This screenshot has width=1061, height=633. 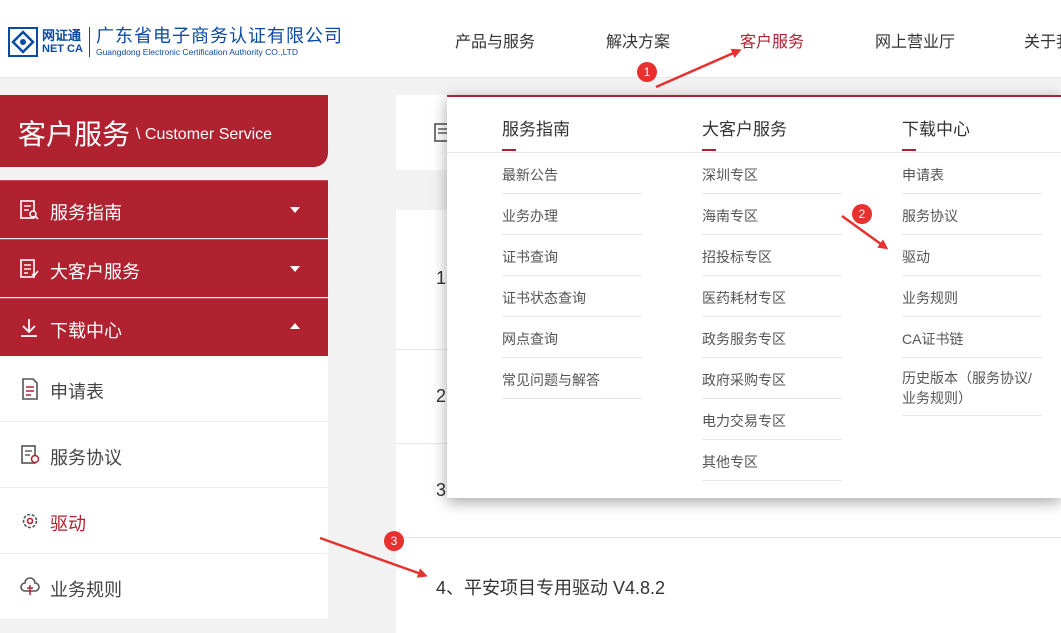 What do you see at coordinates (394, 541) in the screenshot?
I see `annotation-badge-3: 3` at bounding box center [394, 541].